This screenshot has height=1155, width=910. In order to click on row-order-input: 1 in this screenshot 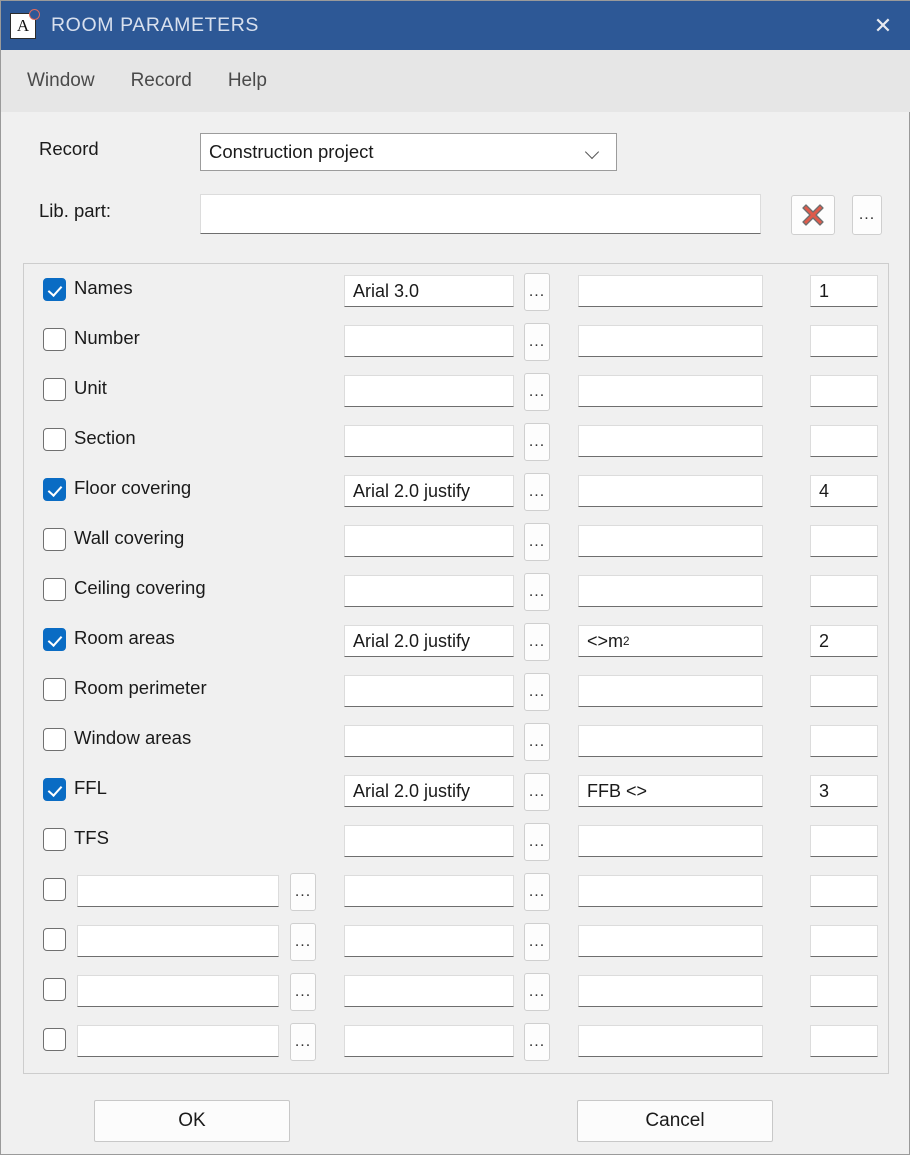, I will do `click(844, 291)`.